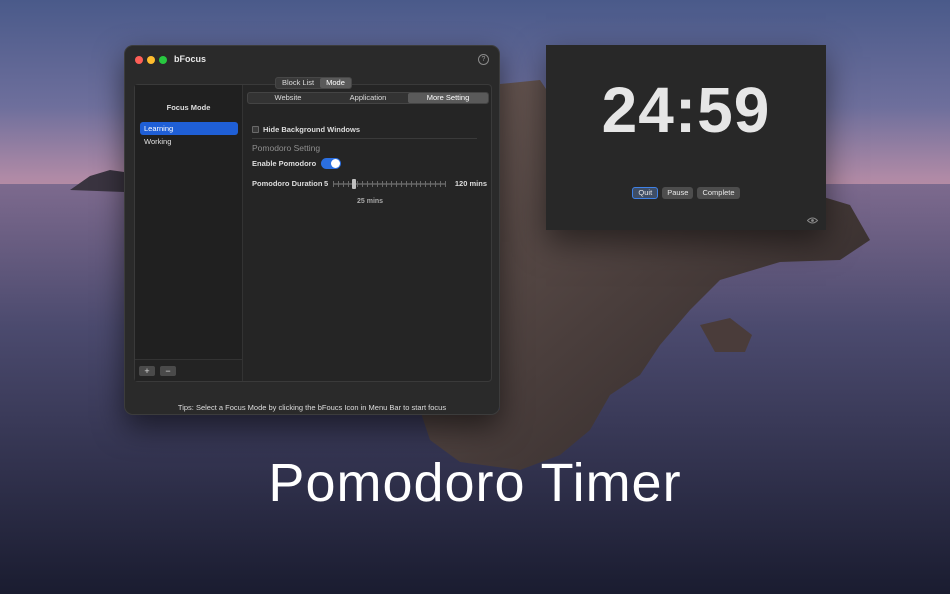  I want to click on help-icon: ?, so click(483, 59).